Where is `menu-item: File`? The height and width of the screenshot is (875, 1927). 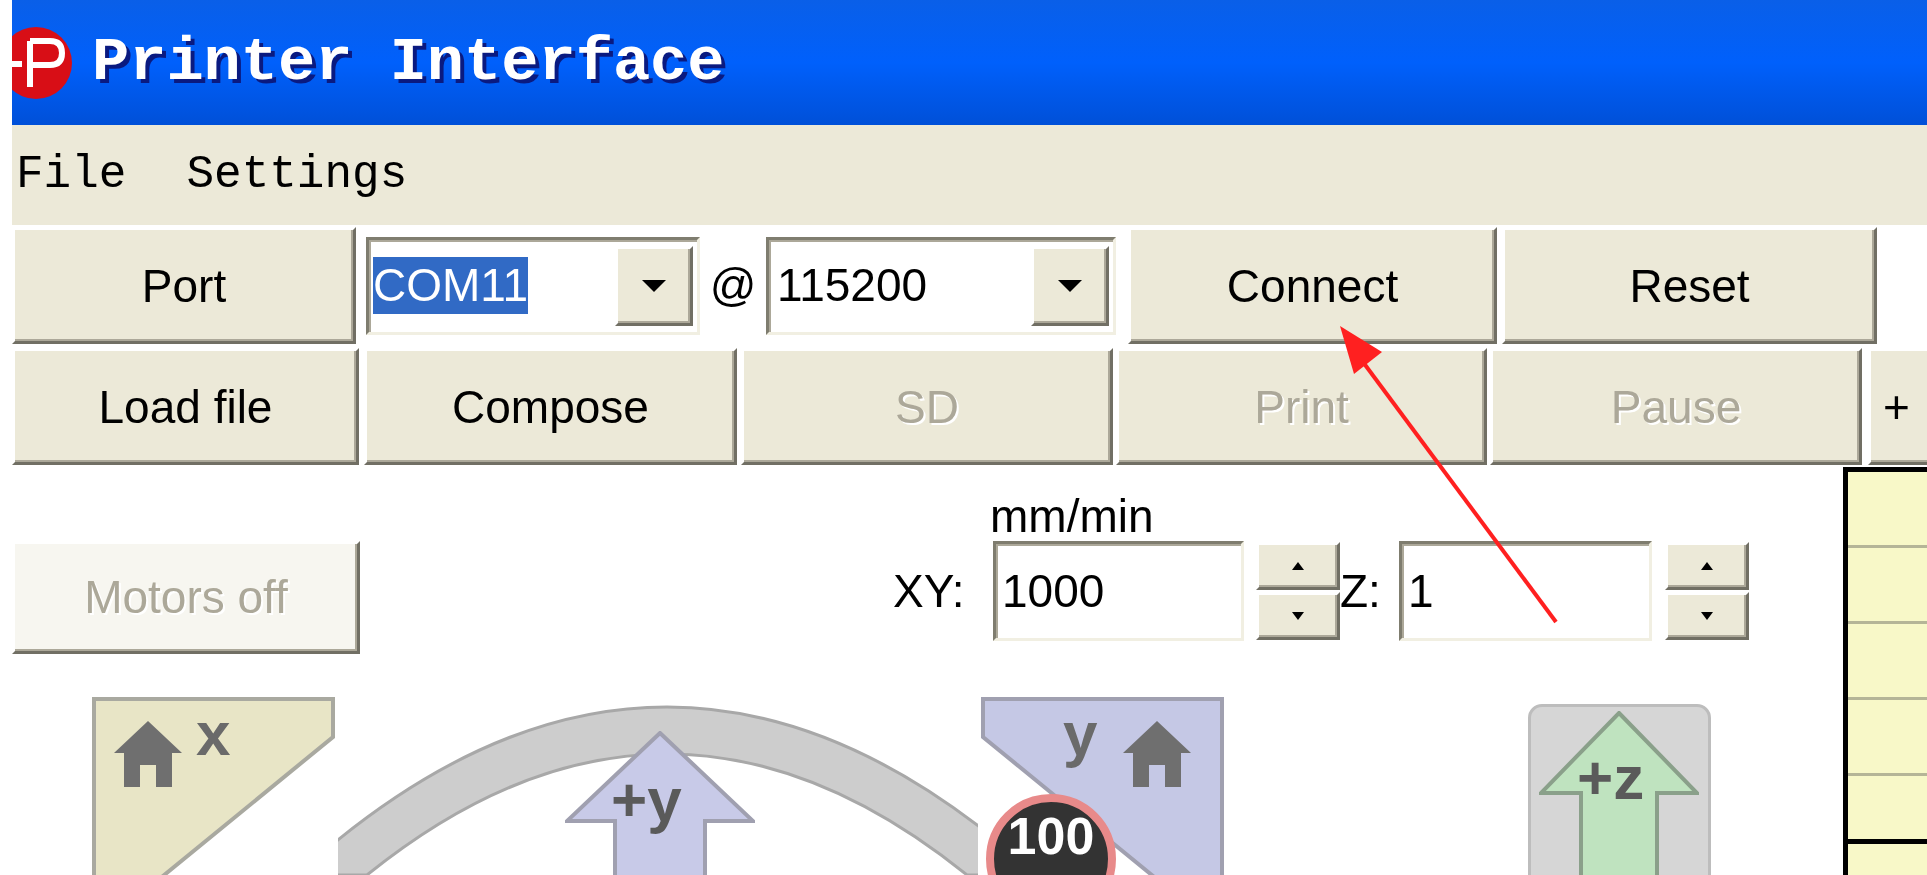 menu-item: File is located at coordinates (71, 175).